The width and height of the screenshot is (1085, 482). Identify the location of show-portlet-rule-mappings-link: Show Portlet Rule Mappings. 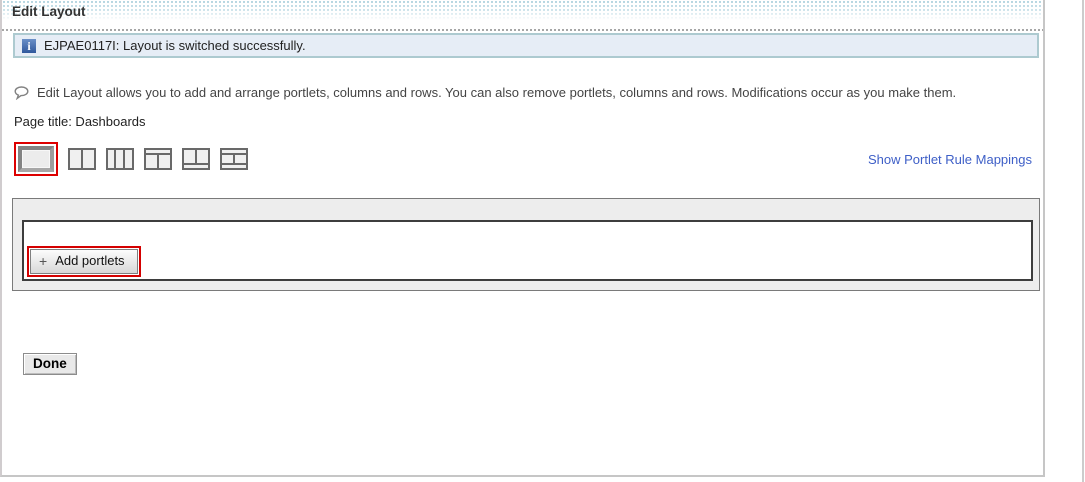
(950, 159).